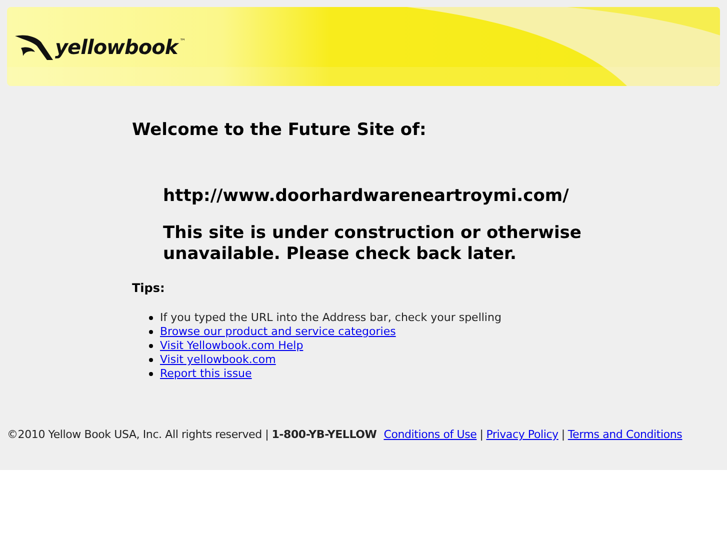  What do you see at coordinates (625, 435) in the screenshot?
I see `footer-link: Terms and Conditions` at bounding box center [625, 435].